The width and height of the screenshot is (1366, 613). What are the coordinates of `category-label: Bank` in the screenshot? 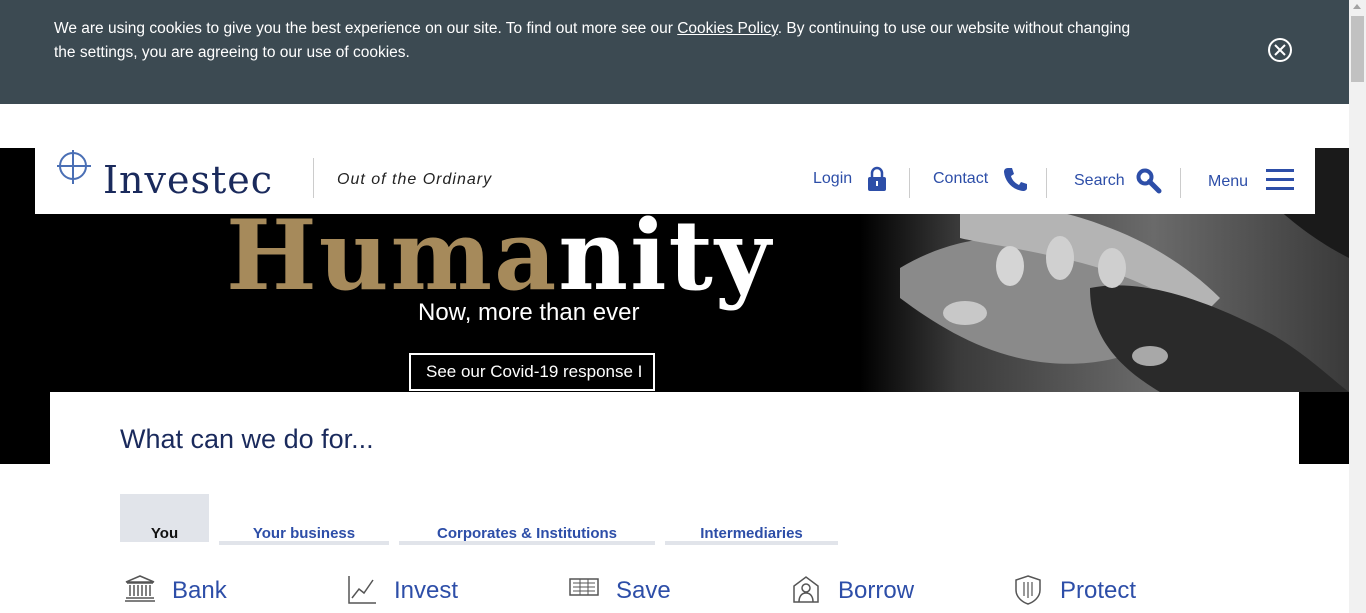 It's located at (199, 590).